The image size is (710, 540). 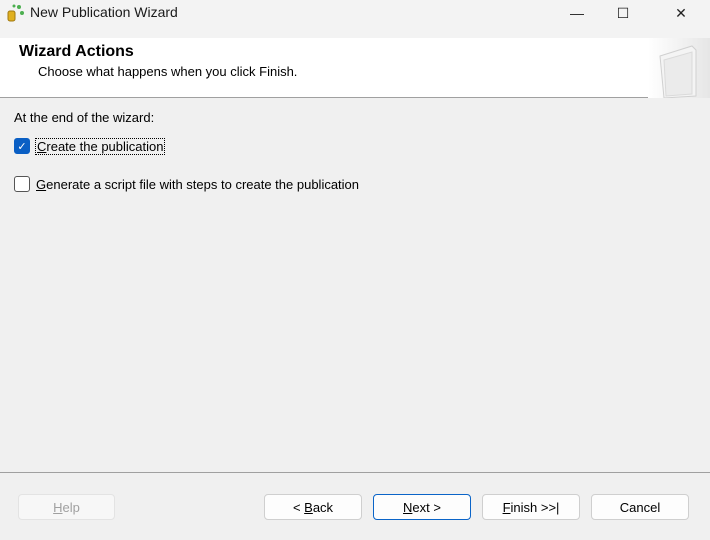 I want to click on window-title: New Publication Wizard, so click(x=104, y=12).